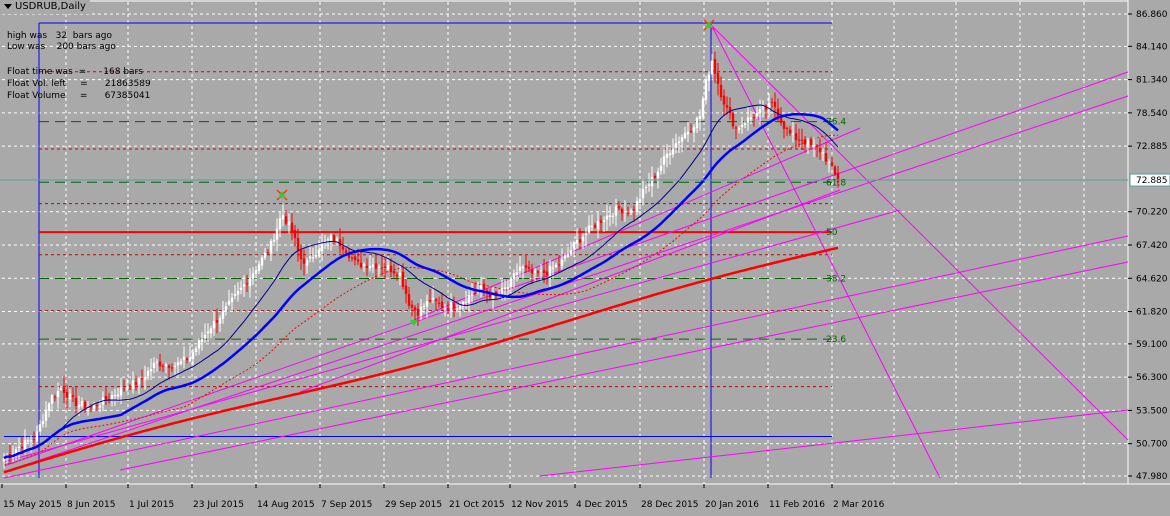 The height and width of the screenshot is (516, 1170). I want to click on chevron-down-icon, so click(8, 6).